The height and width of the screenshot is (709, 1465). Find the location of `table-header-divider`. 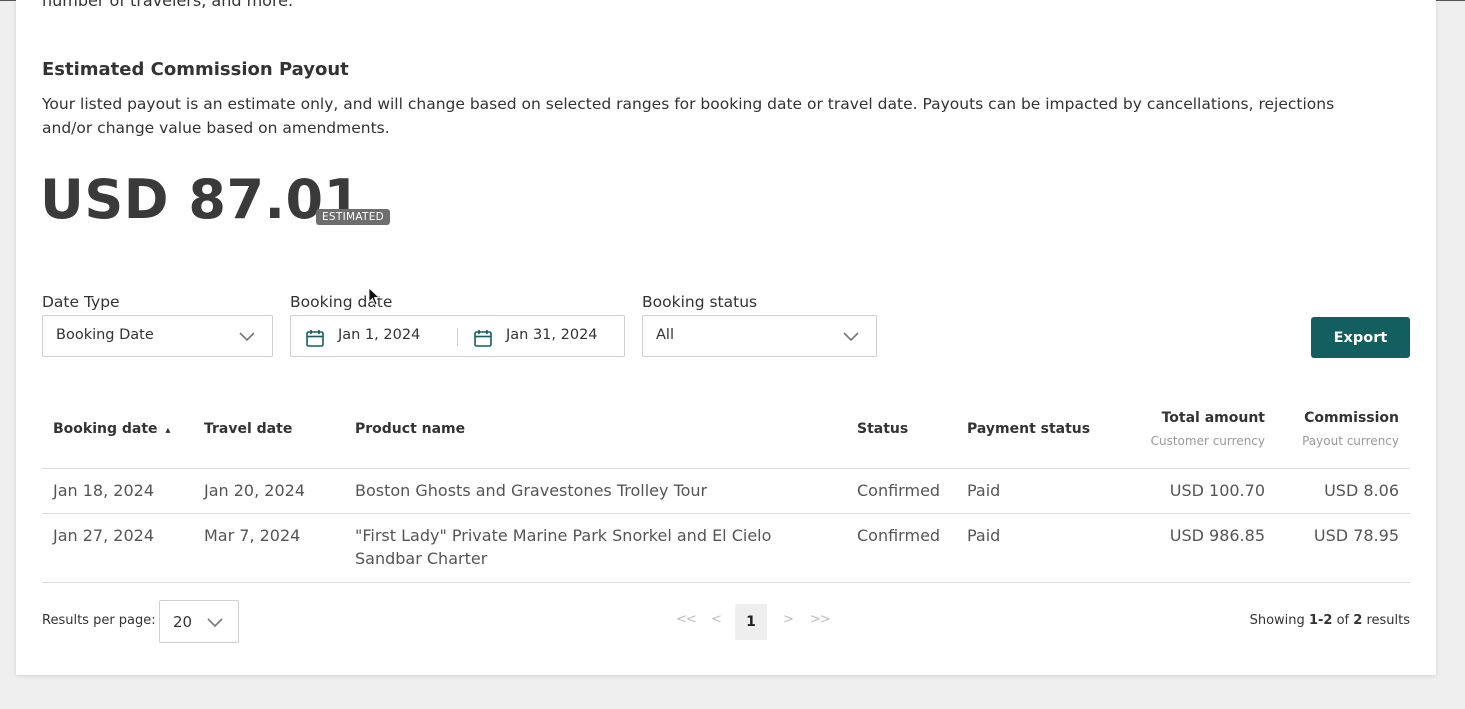

table-header-divider is located at coordinates (726, 468).